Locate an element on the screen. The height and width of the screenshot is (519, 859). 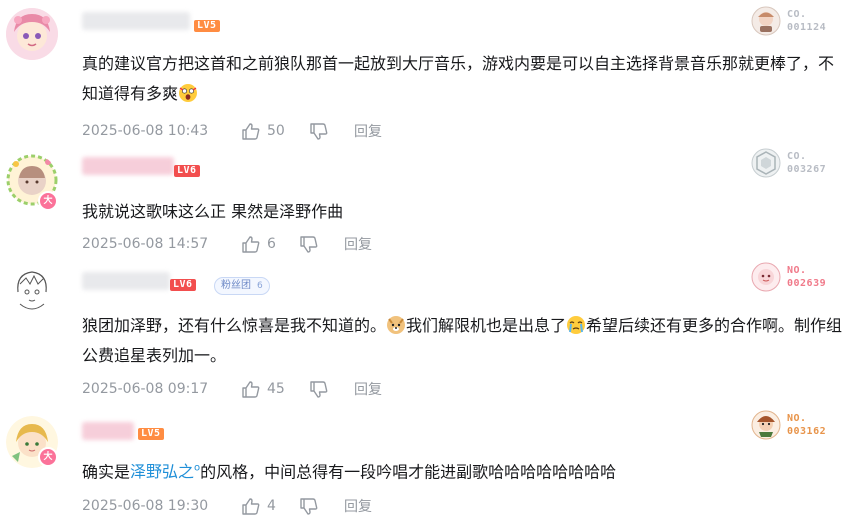
like-count: 50 is located at coordinates (276, 131).